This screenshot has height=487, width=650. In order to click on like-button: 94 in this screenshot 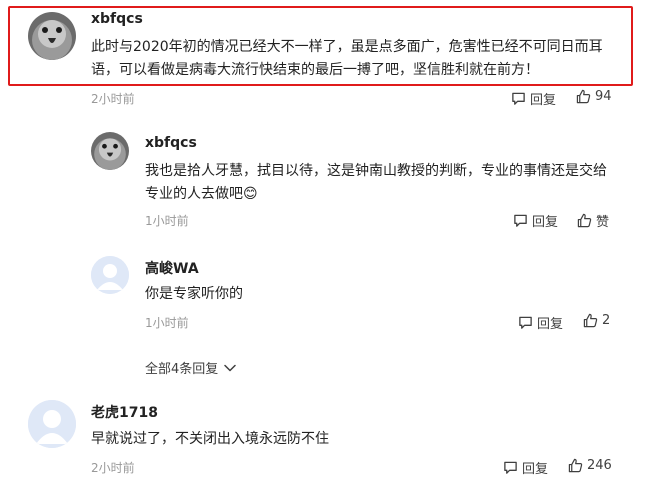, I will do `click(594, 96)`.